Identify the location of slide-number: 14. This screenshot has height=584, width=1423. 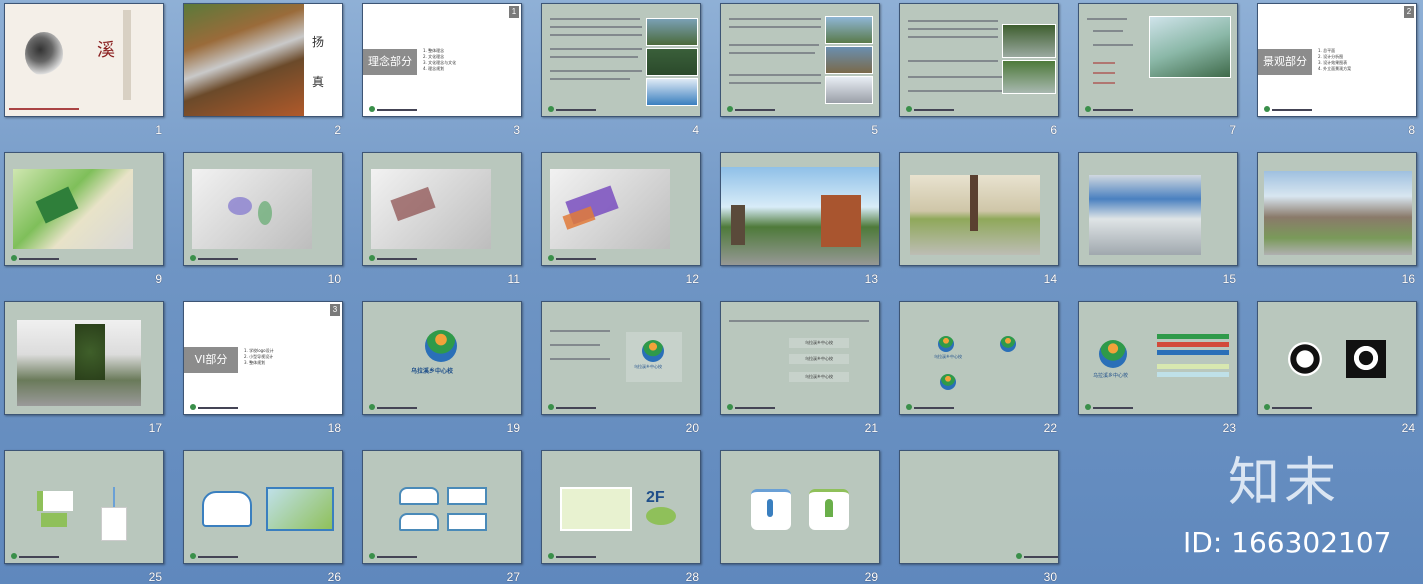
(1050, 279).